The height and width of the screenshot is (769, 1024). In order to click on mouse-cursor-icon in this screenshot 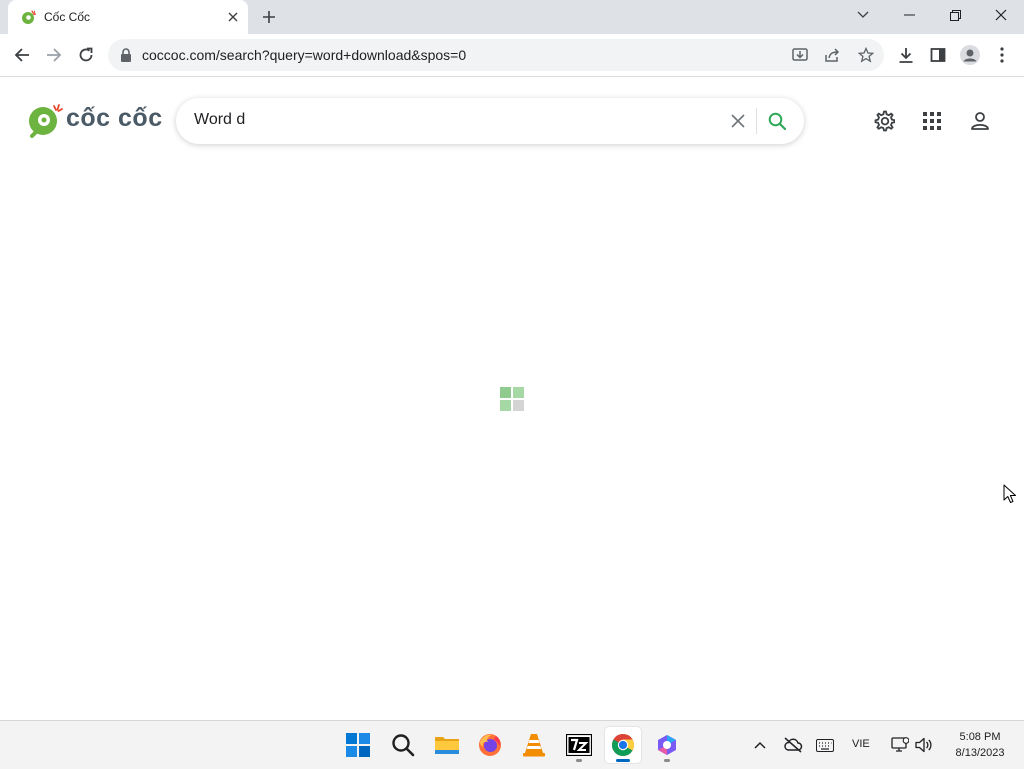, I will do `click(1009, 493)`.